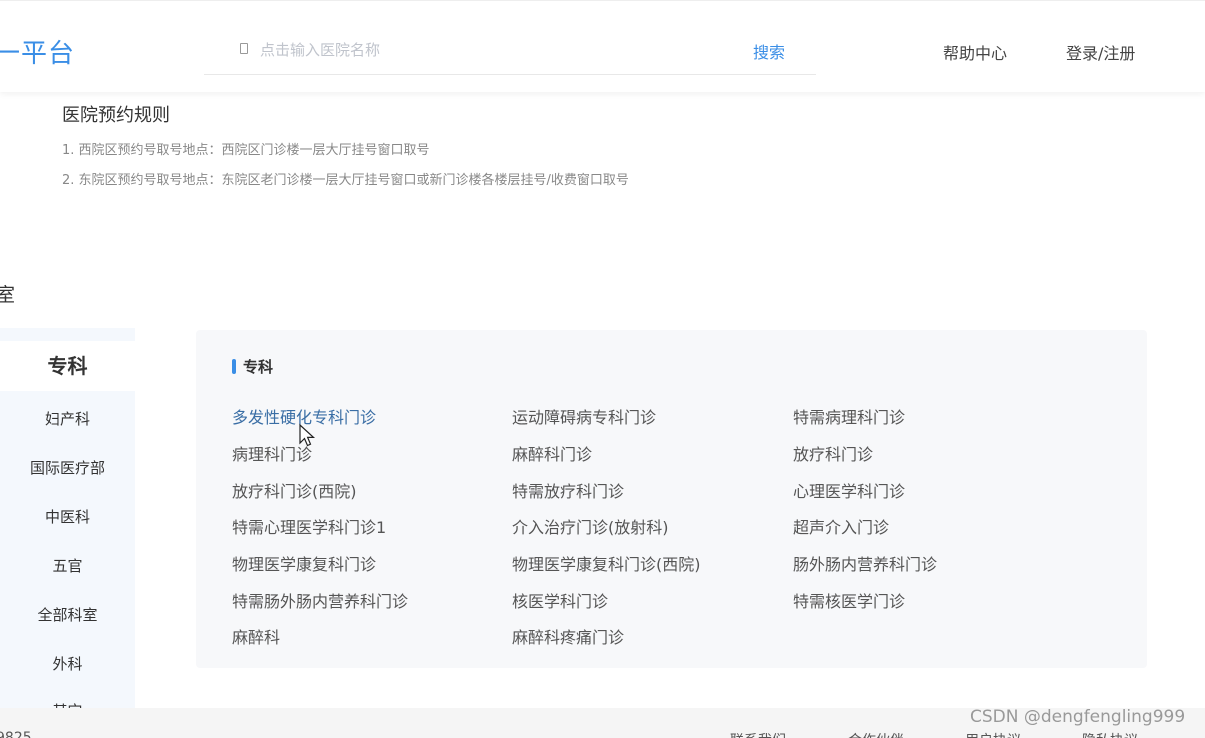  I want to click on dept-item-surgery: 外科, so click(67, 663).